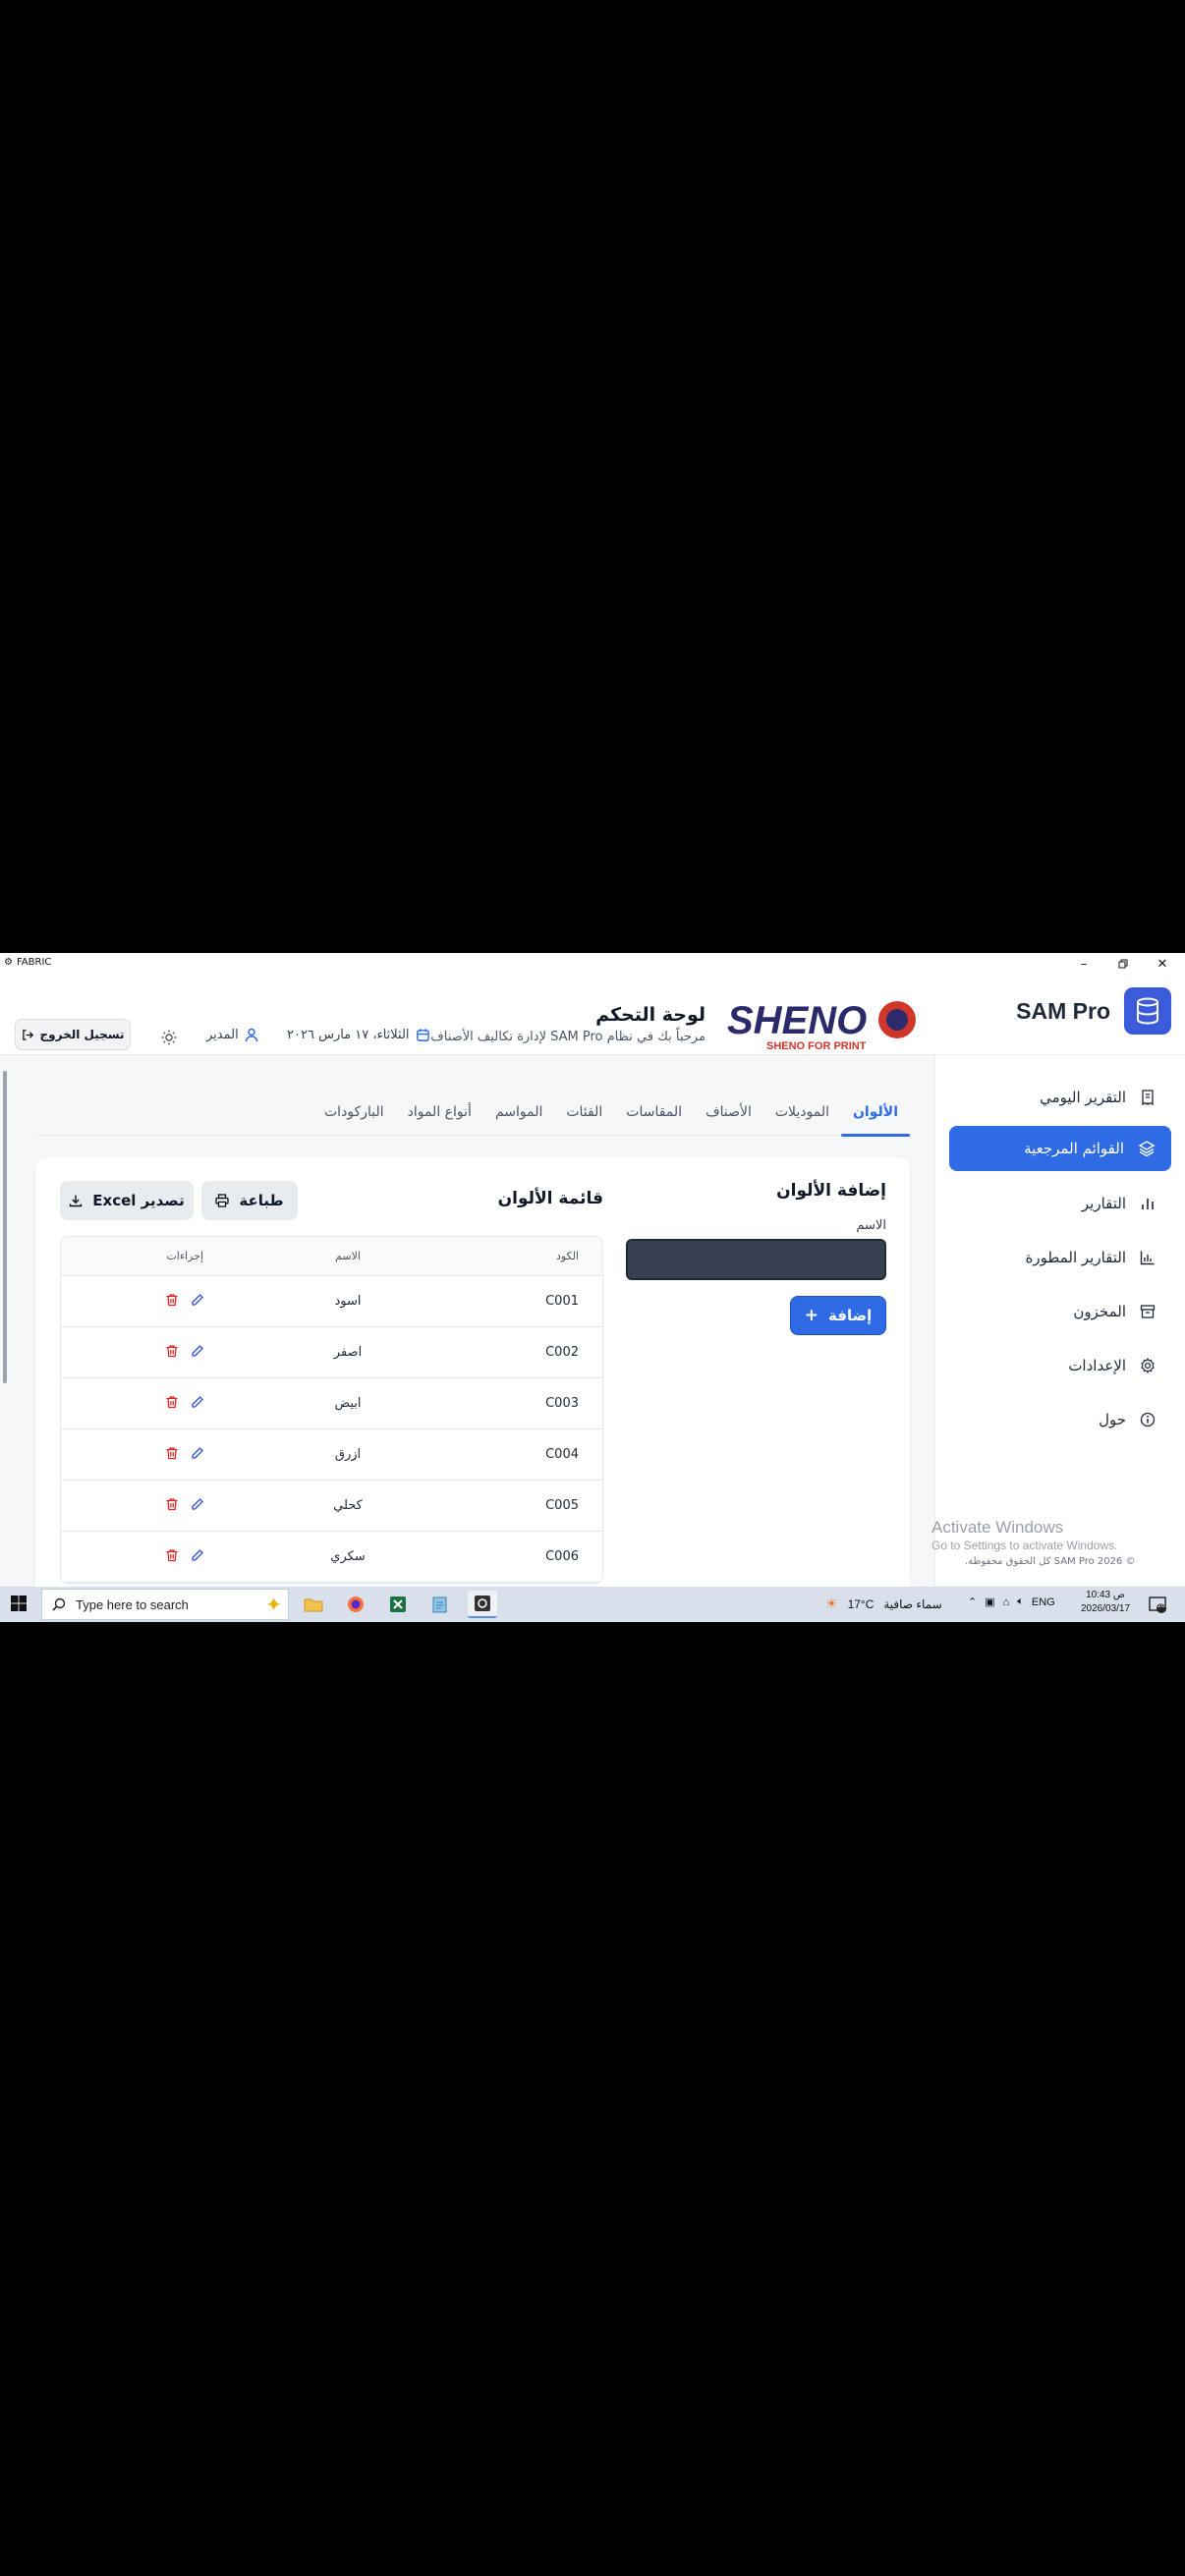 Image resolution: width=1185 pixels, height=2576 pixels. I want to click on export-excel-button: تصدير Excel, so click(127, 1200).